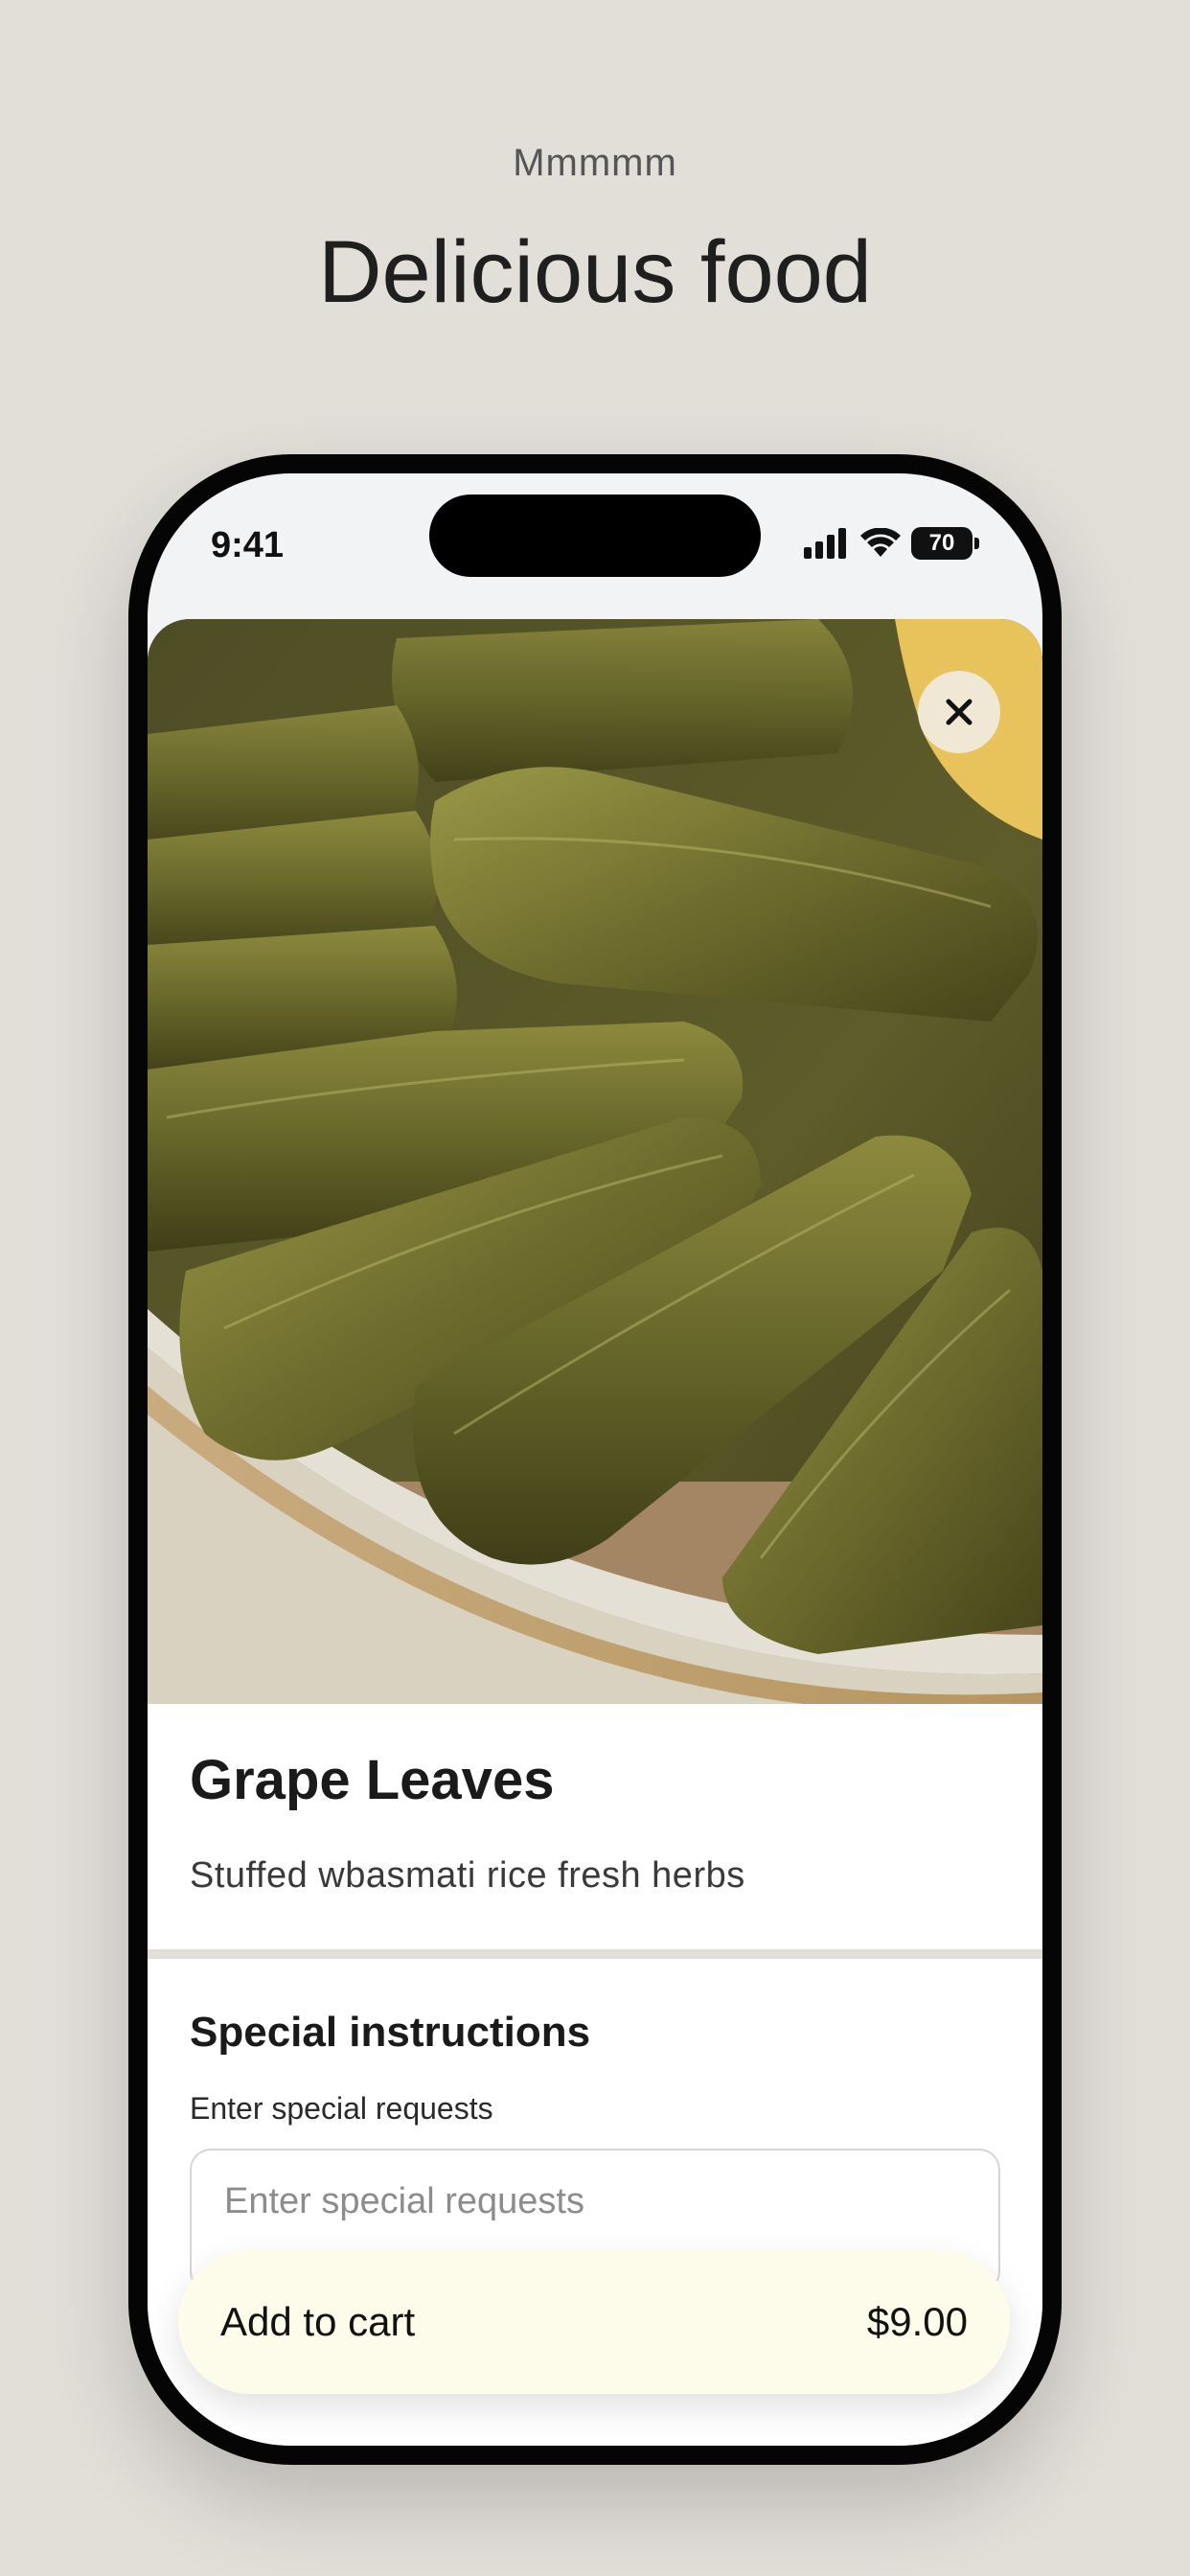  I want to click on status-bar: 9:41 70, so click(595, 545).